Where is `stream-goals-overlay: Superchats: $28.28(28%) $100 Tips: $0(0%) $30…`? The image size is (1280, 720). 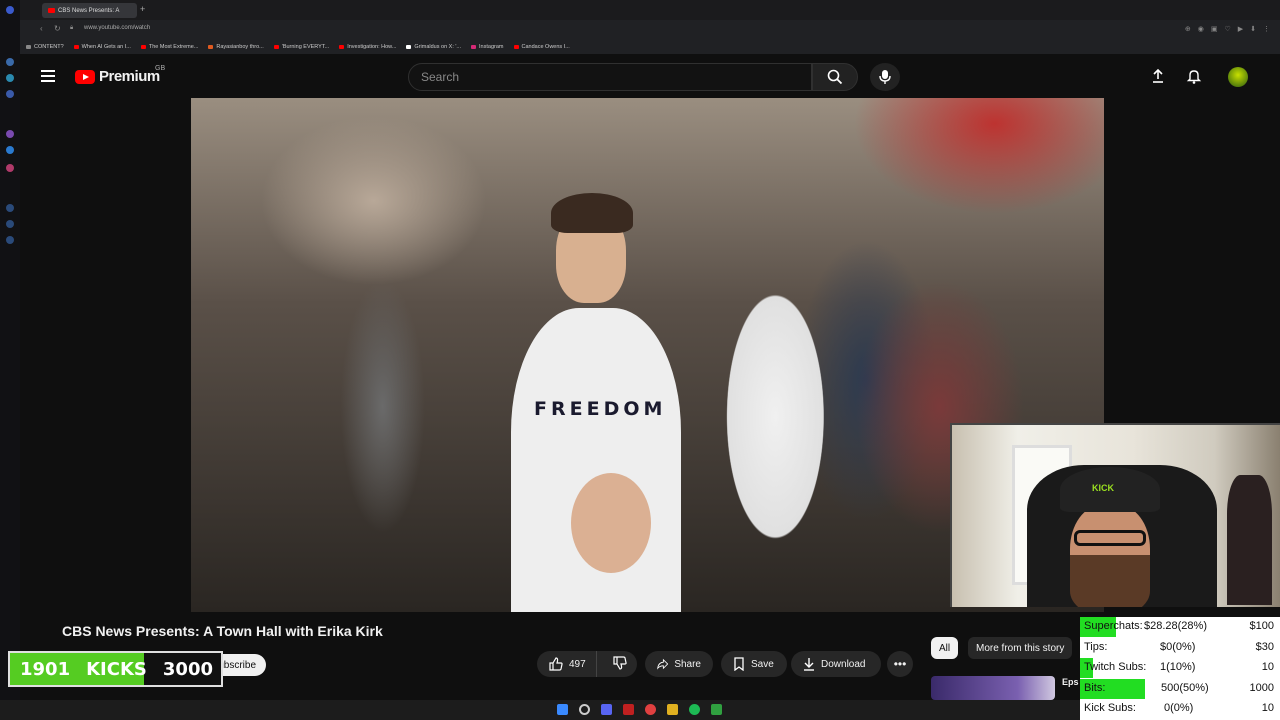 stream-goals-overlay: Superchats: $28.28(28%) $100 Tips: $0(0%) $30… is located at coordinates (1180, 668).